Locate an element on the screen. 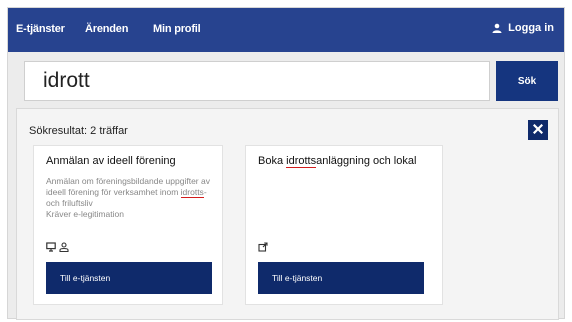 This screenshot has height=322, width=572. login-label: Logga in is located at coordinates (531, 28).